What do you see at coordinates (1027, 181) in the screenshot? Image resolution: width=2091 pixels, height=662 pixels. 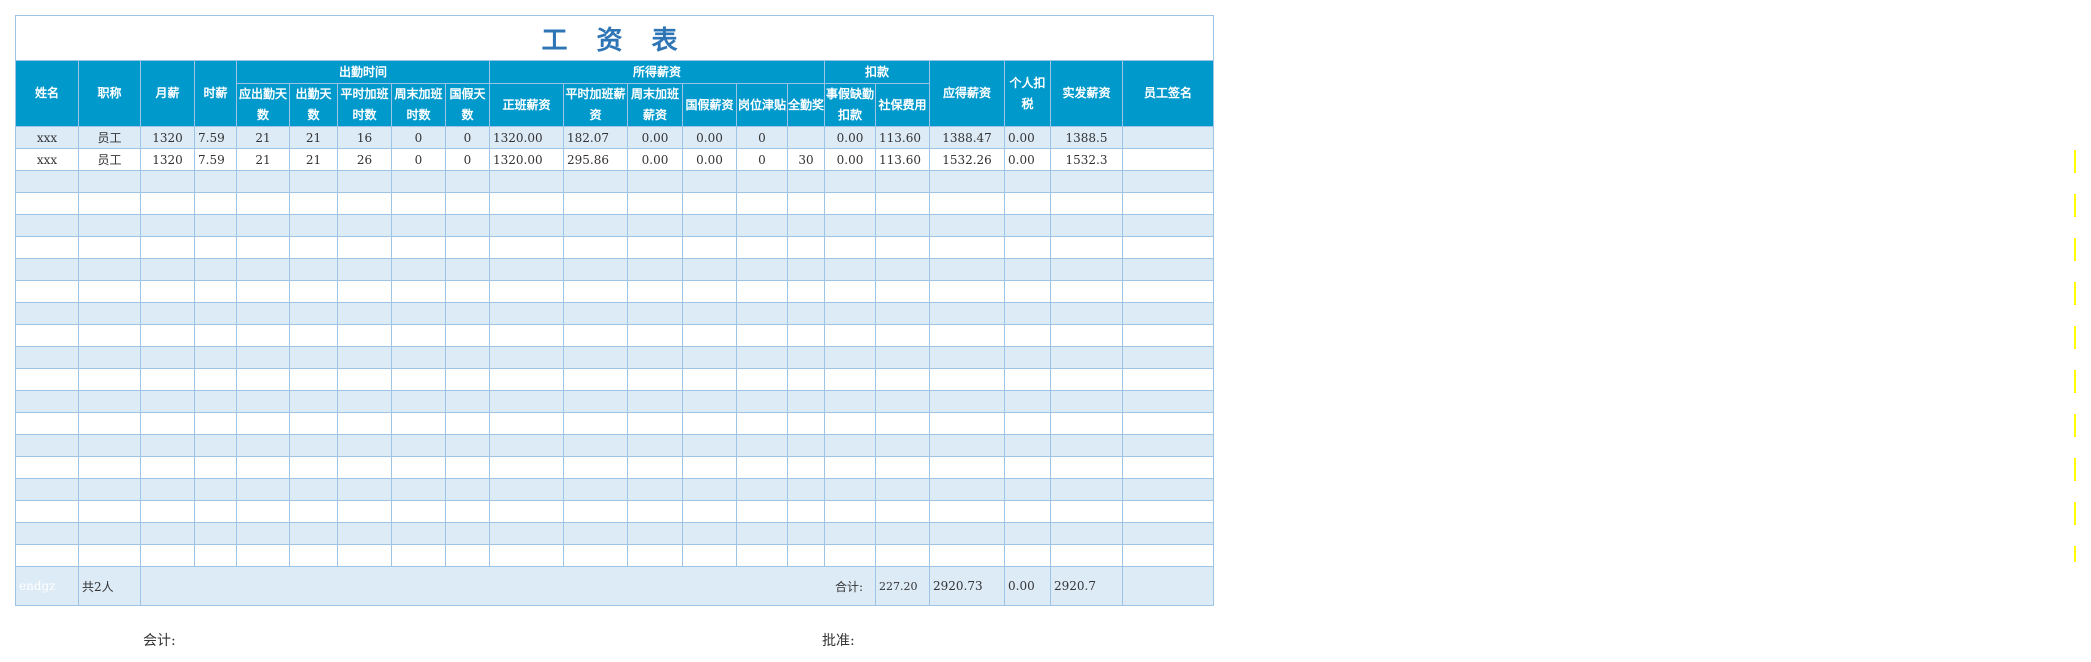 I see `cell-tax` at bounding box center [1027, 181].